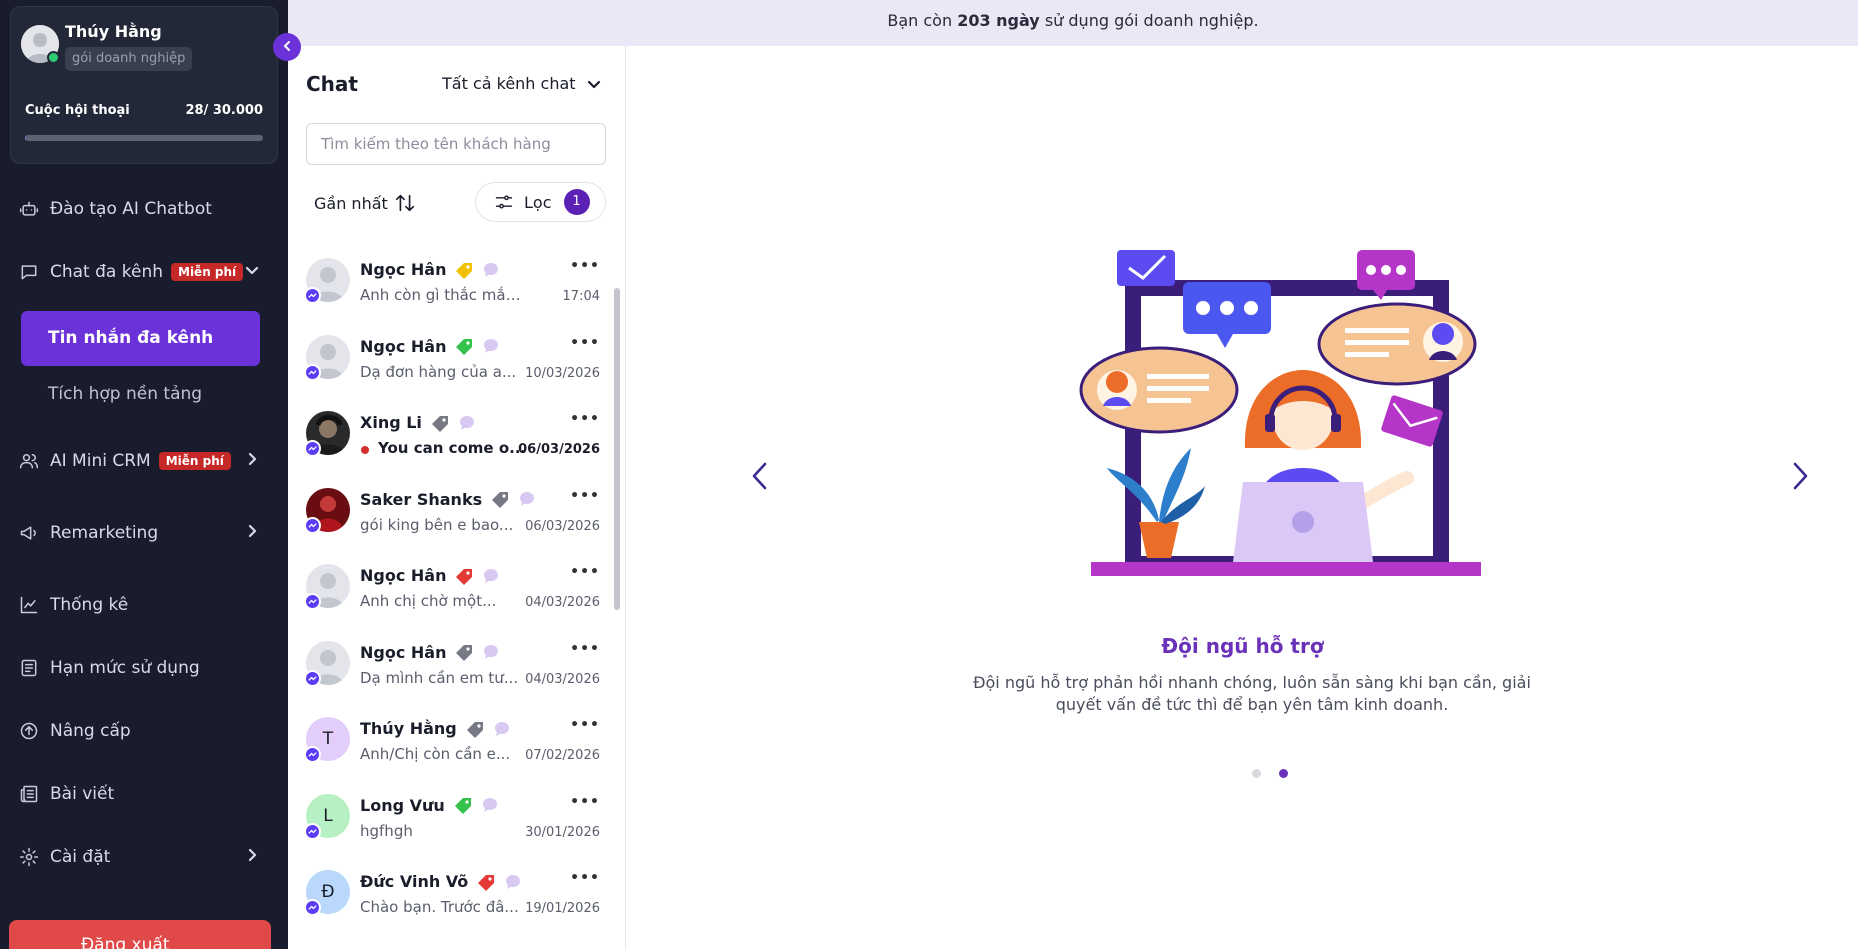 This screenshot has width=1858, height=949. I want to click on user-avatar, so click(40, 44).